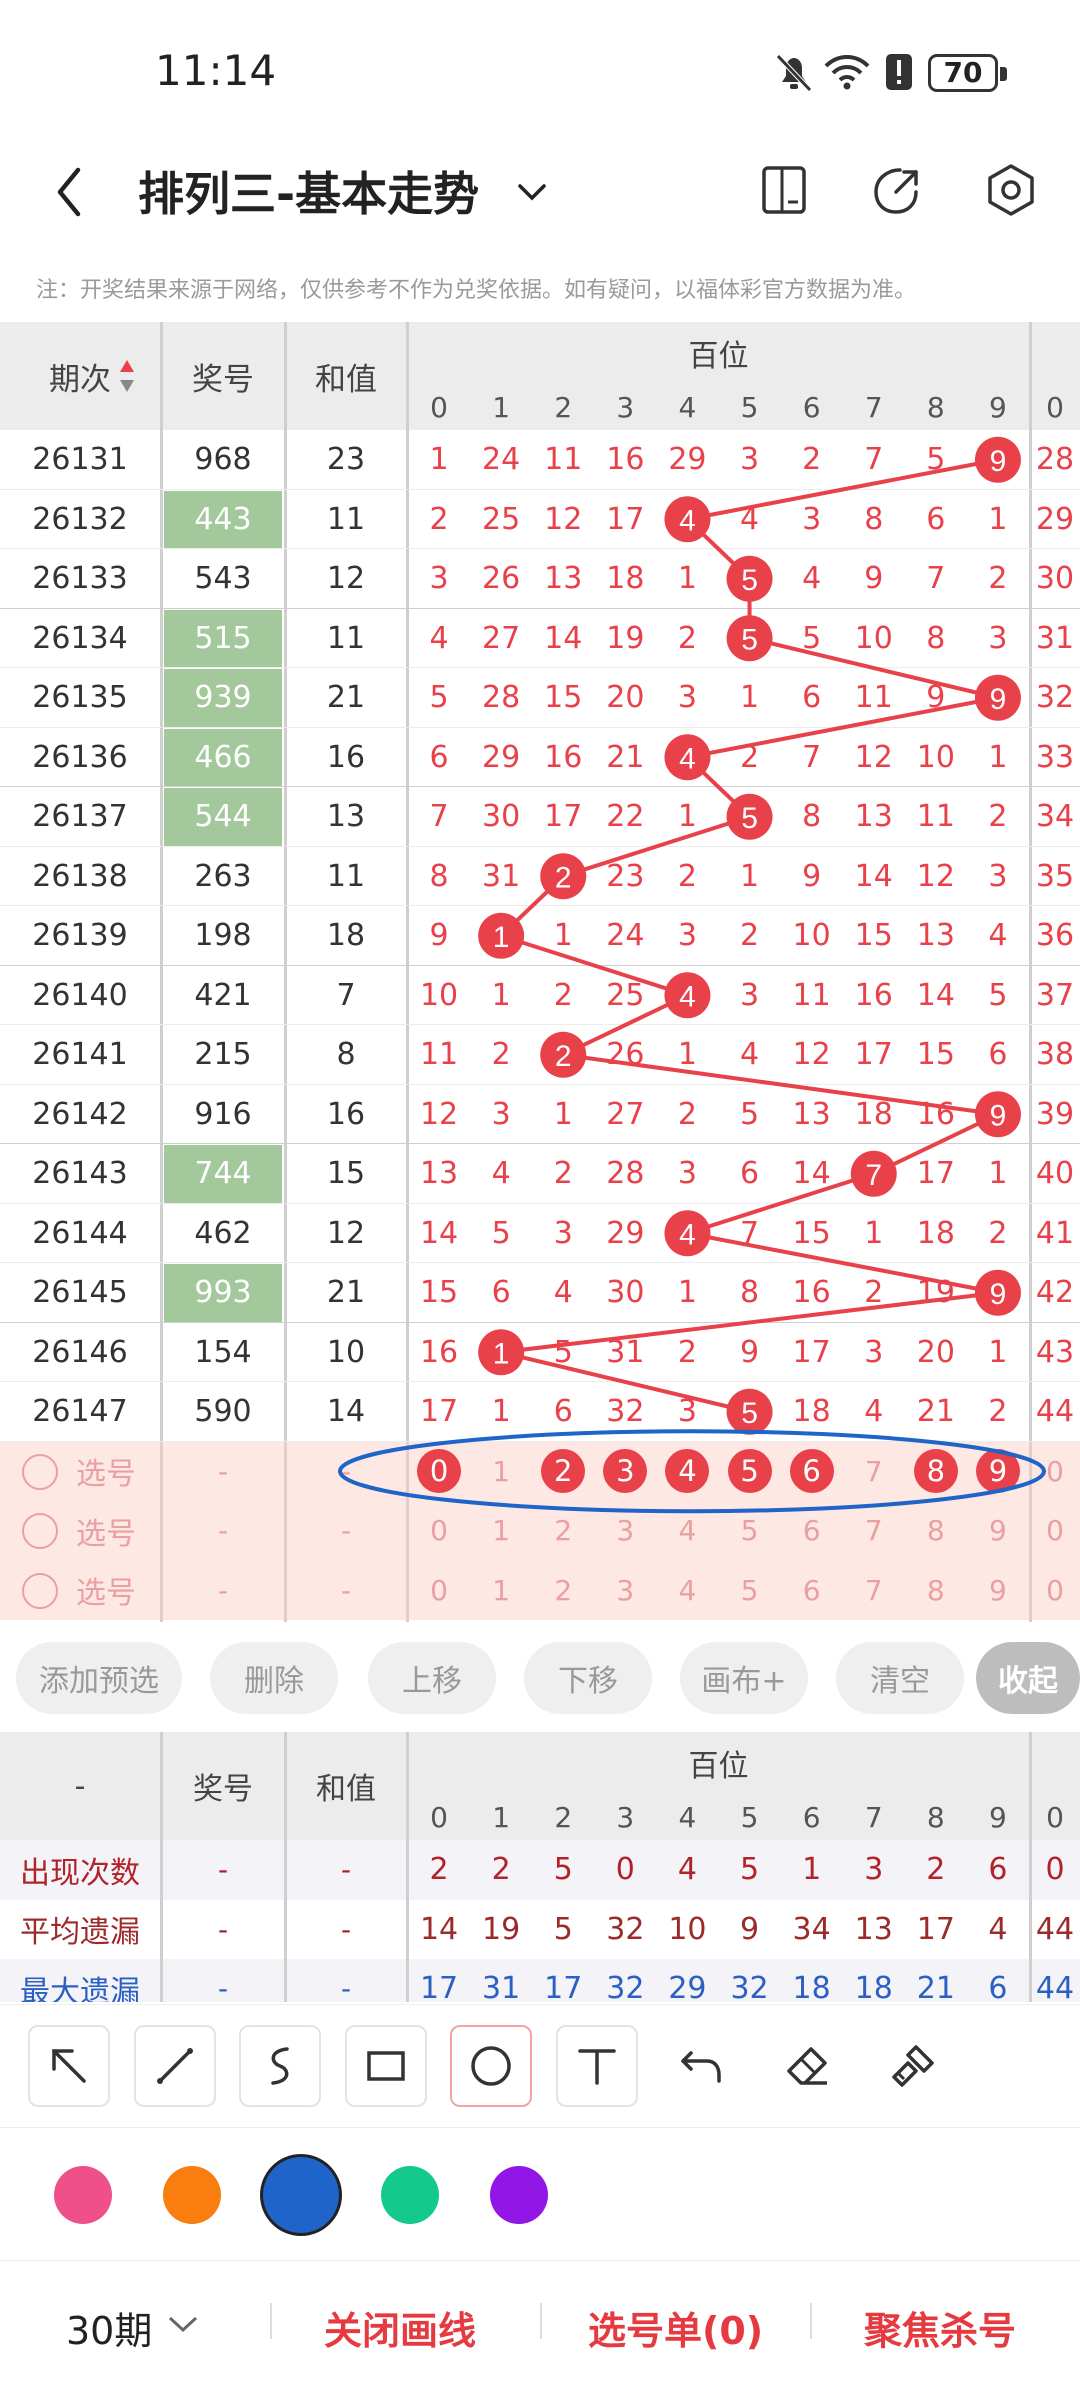 This screenshot has height=2400, width=1080. Describe the element at coordinates (750, 1352) in the screenshot. I see `row-missing-value: 9` at that location.